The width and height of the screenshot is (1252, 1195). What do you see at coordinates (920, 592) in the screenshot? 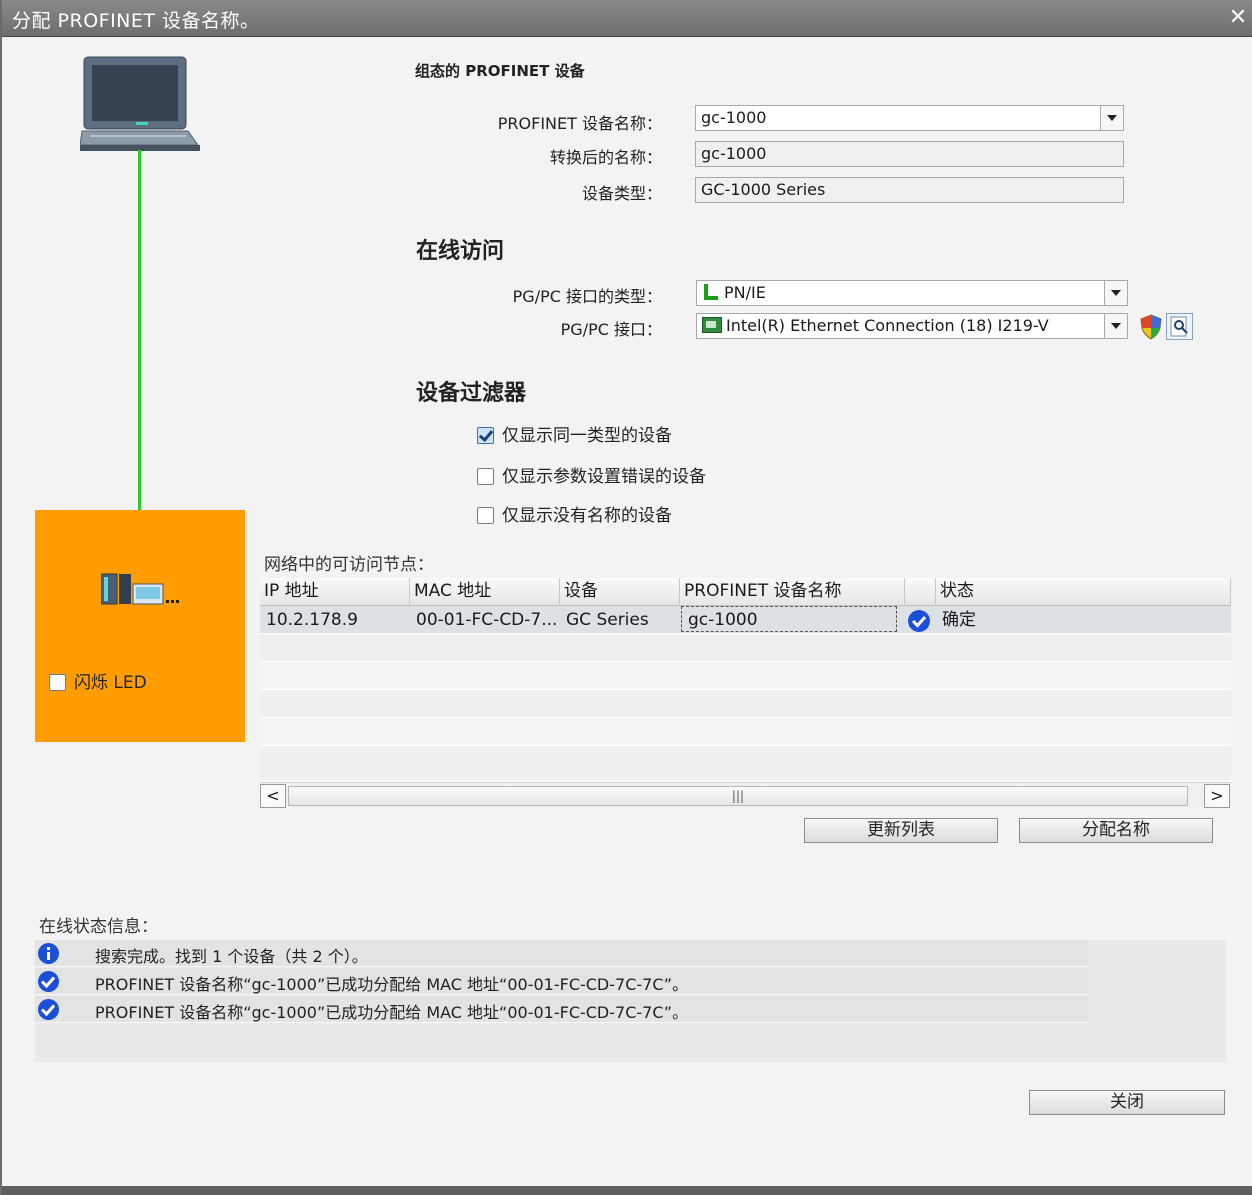
I see `col-status-icon` at bounding box center [920, 592].